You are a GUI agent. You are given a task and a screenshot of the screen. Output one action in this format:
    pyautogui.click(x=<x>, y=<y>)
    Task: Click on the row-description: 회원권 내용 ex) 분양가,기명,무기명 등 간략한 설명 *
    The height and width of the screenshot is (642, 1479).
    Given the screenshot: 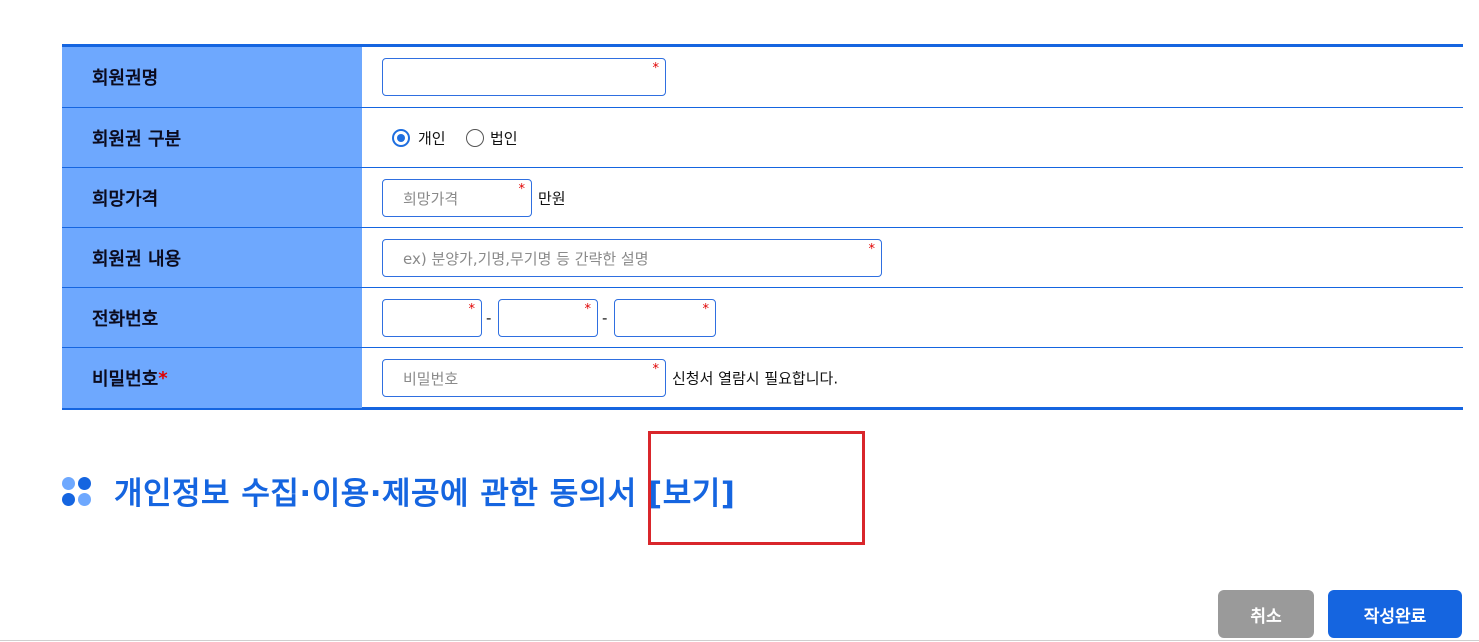 What is the action you would take?
    pyautogui.click(x=762, y=257)
    